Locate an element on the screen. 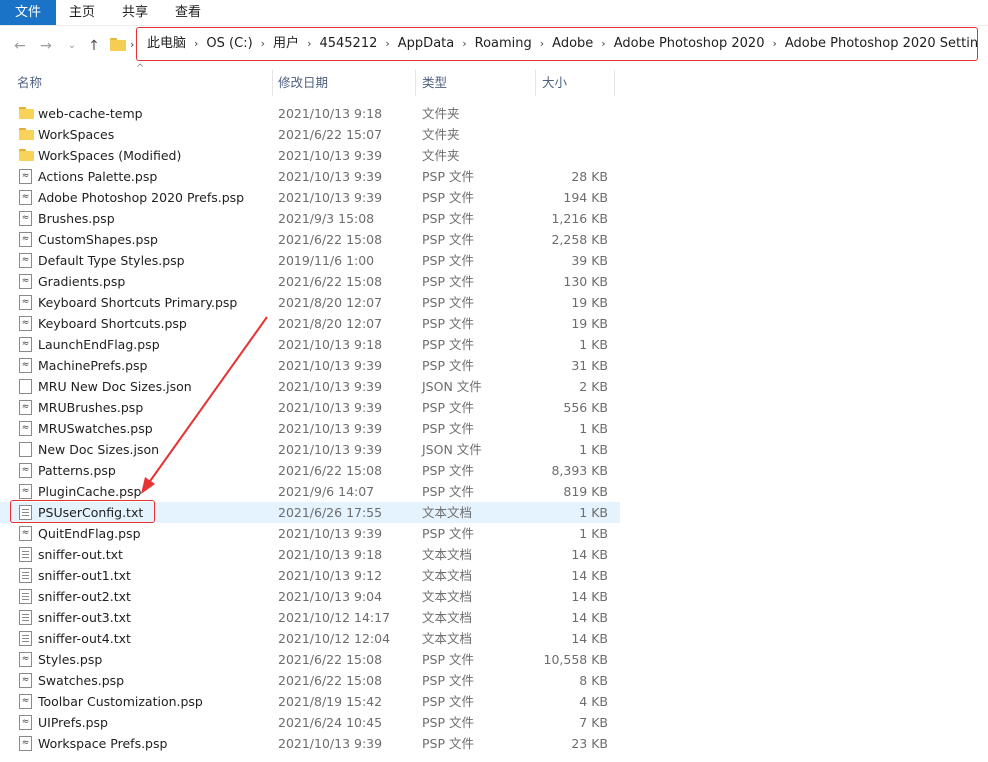 The width and height of the screenshot is (988, 762). breadcrumb-item: 用户 is located at coordinates (286, 44).